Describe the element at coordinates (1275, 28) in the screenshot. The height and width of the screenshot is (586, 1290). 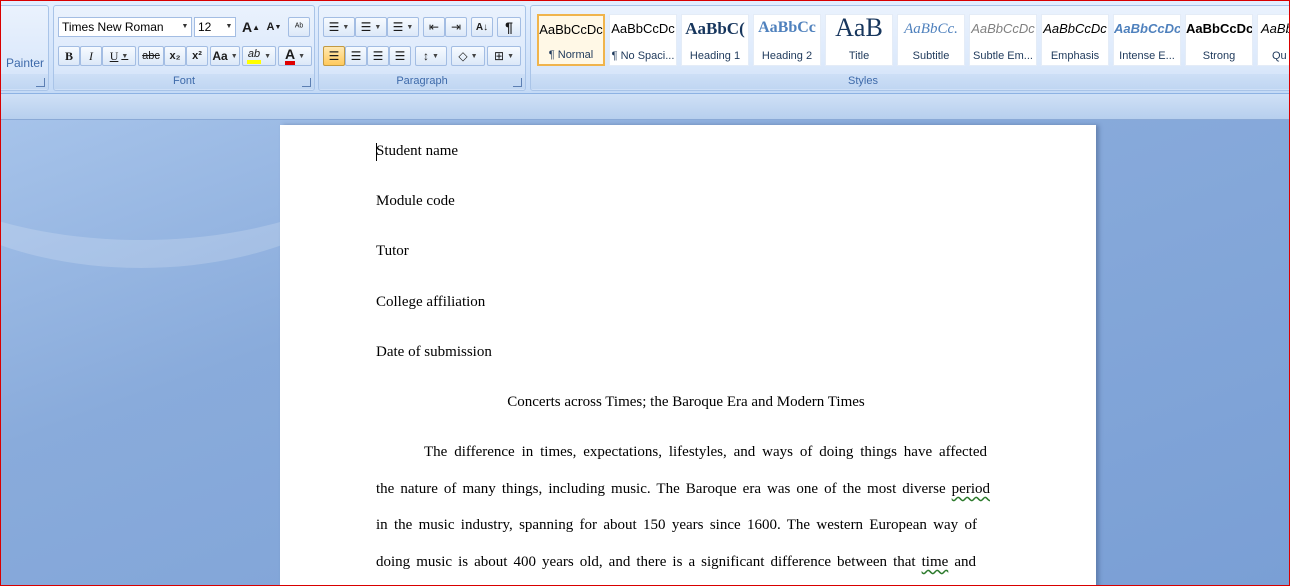
I see `style-sample: AaBbC` at that location.